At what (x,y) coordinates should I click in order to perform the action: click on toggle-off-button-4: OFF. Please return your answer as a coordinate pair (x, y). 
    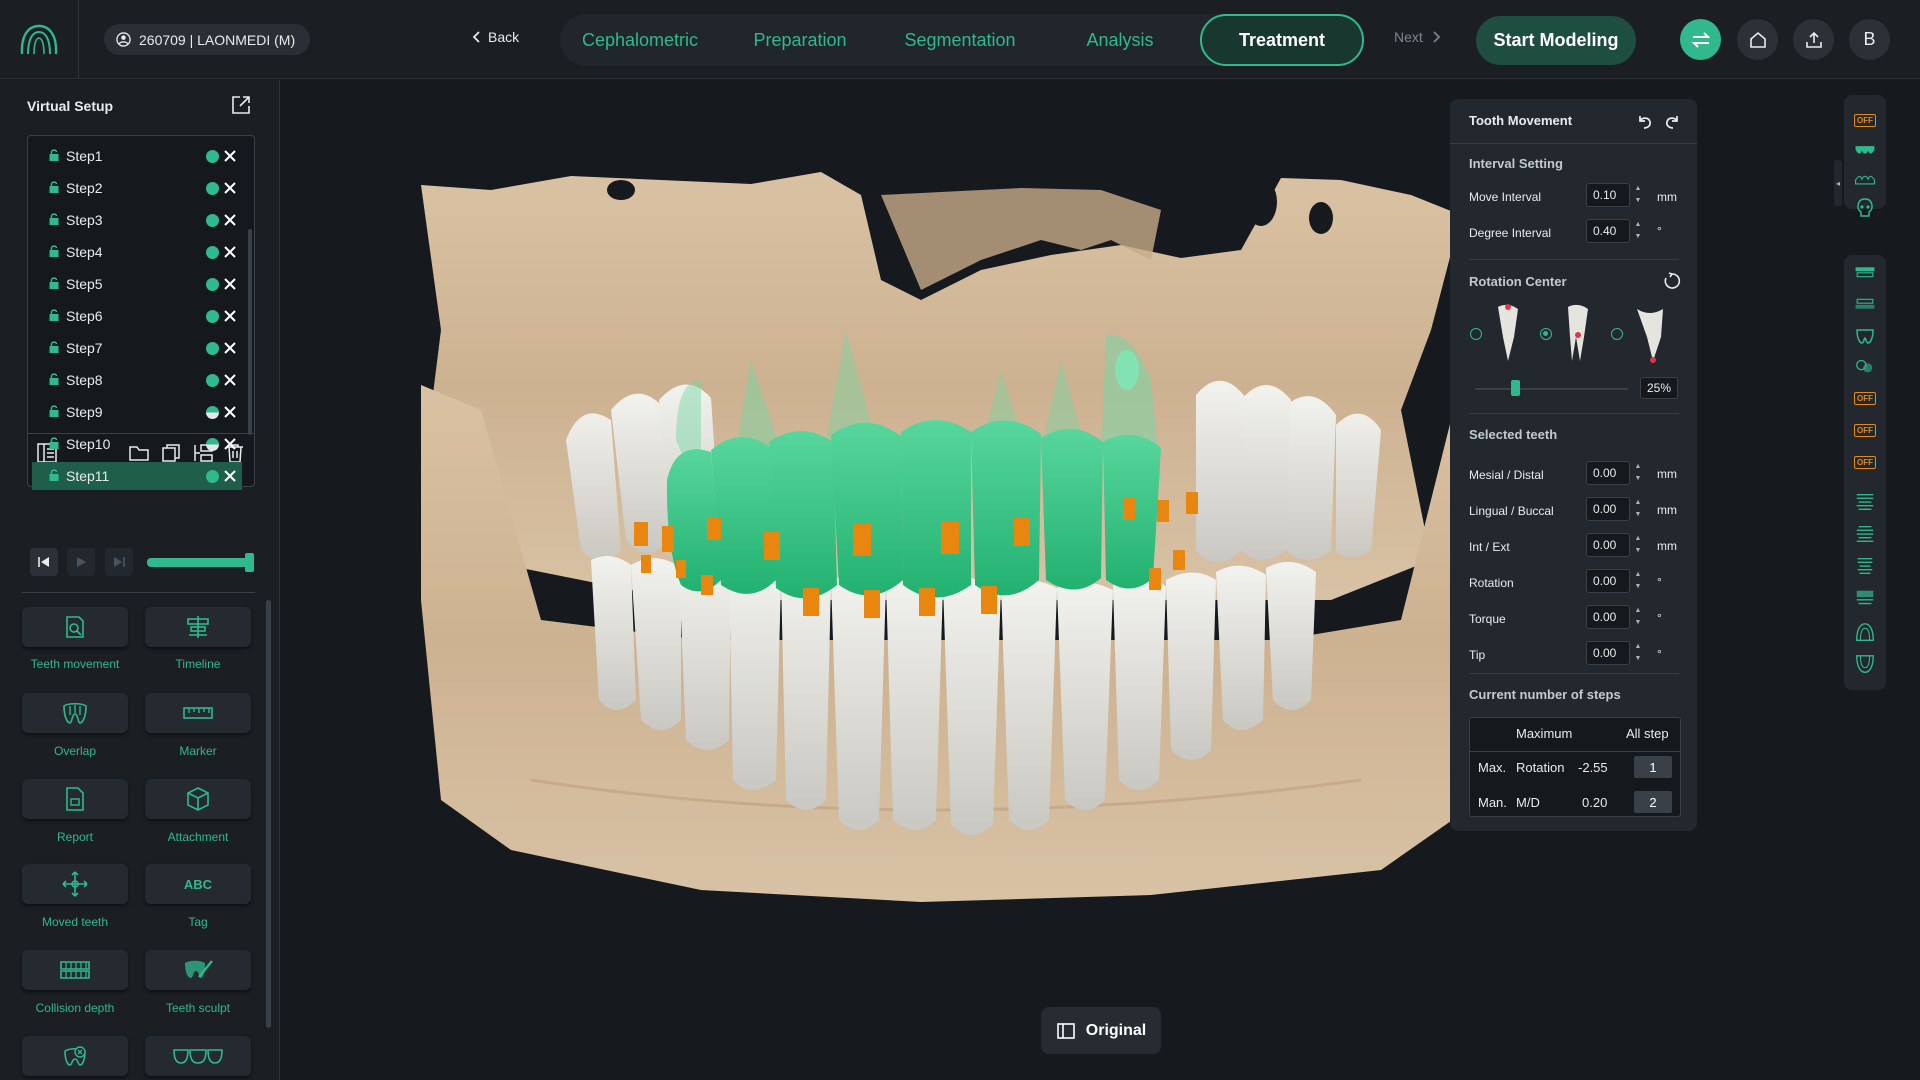
    Looking at the image, I should click on (1865, 462).